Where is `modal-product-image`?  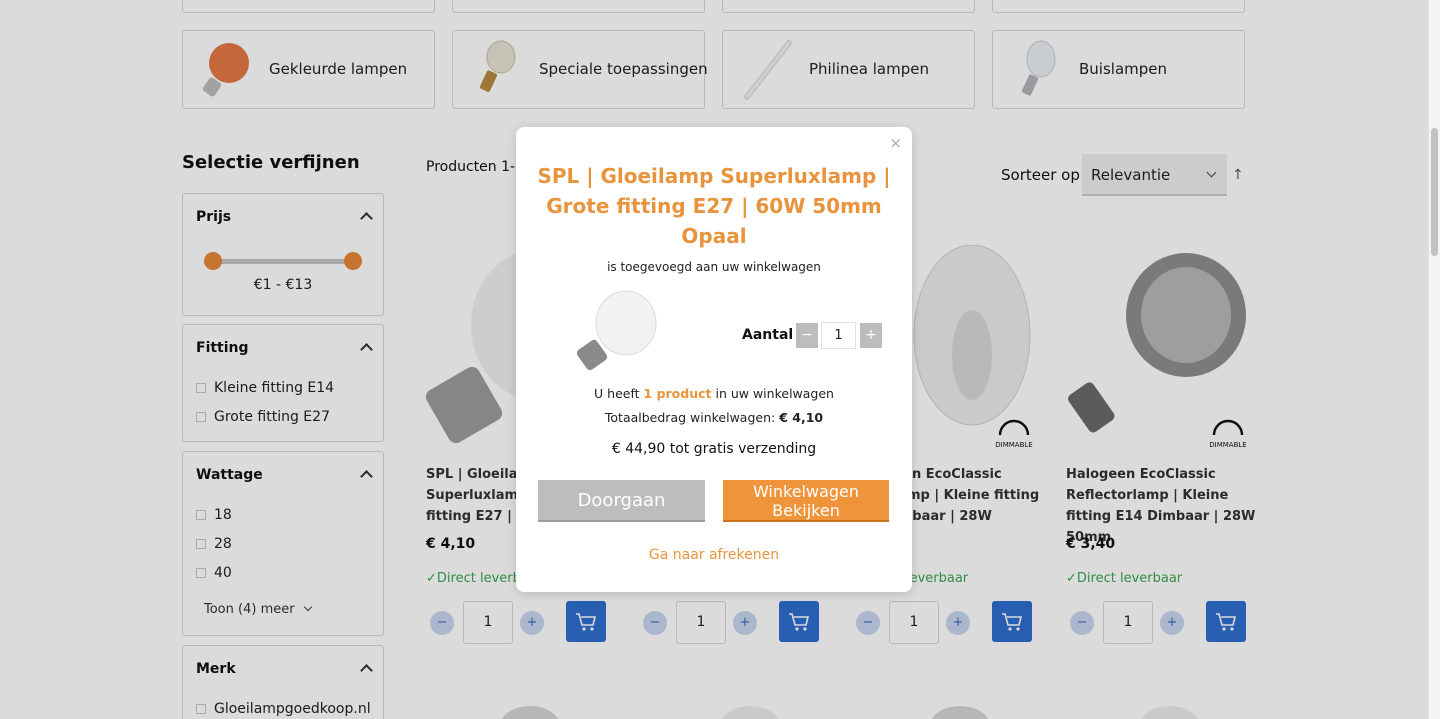 modal-product-image is located at coordinates (616, 330).